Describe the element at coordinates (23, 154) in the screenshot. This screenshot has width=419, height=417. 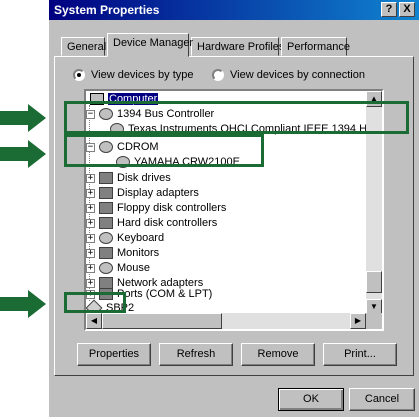
I see `callout-arrow-cdrom` at that location.